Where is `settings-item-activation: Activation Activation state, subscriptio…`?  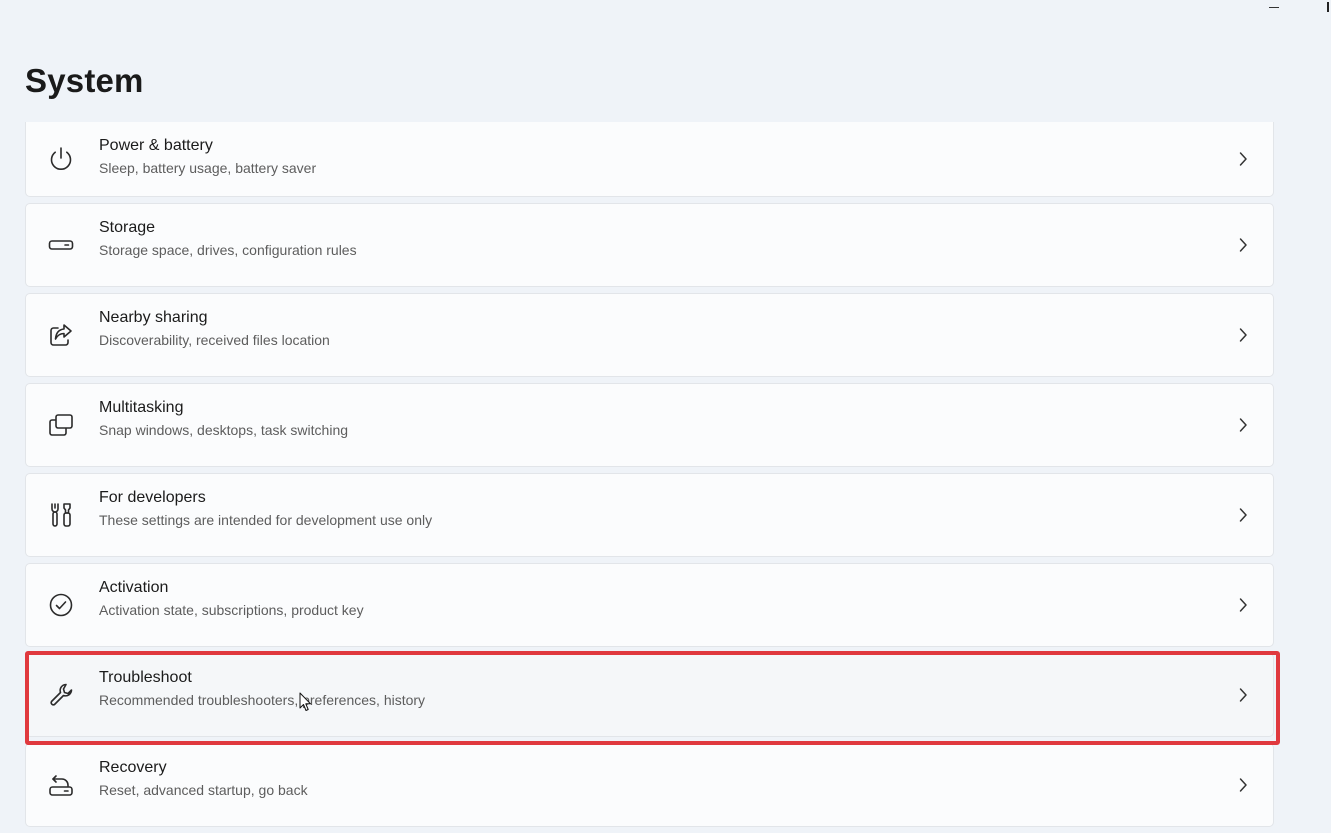 settings-item-activation: Activation Activation state, subscriptio… is located at coordinates (649, 605).